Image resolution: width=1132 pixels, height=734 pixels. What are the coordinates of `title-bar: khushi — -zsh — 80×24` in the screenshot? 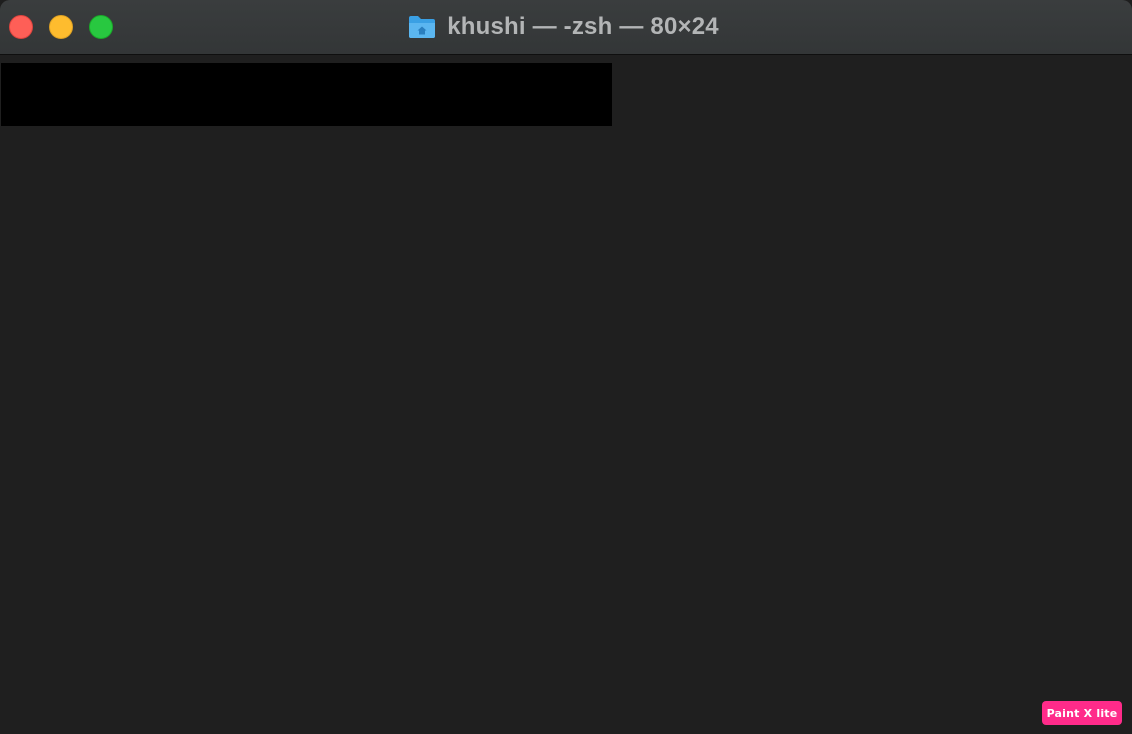 It's located at (566, 27).